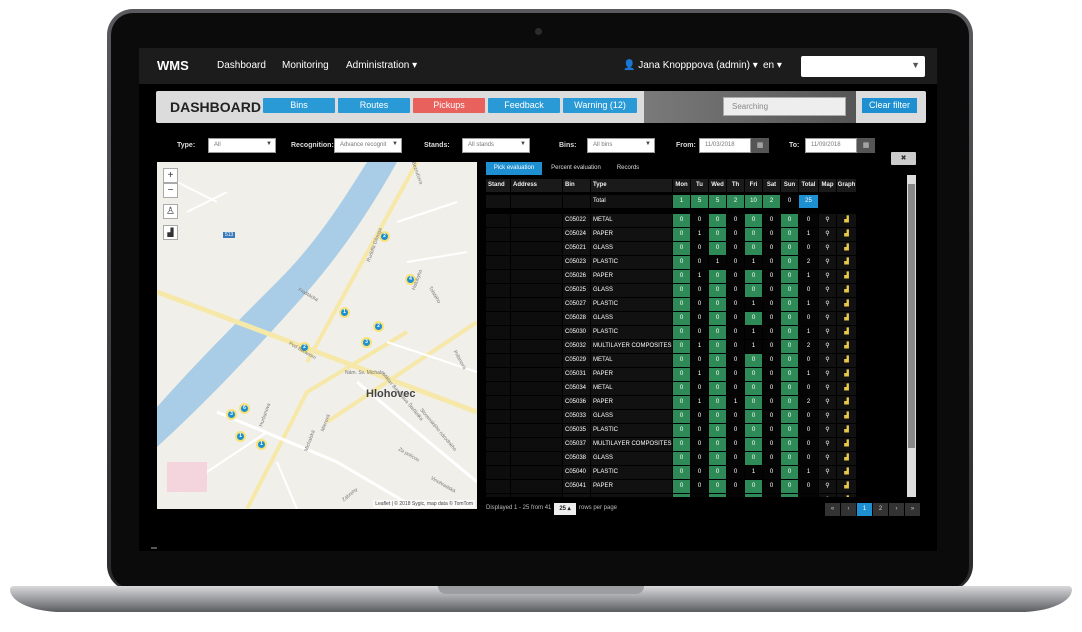 This screenshot has width=1082, height=632. What do you see at coordinates (671, 221) in the screenshot?
I see `table-row: C05022 METAL 0 0 0 0 0 0 0 0 ⚲ ▟` at bounding box center [671, 221].